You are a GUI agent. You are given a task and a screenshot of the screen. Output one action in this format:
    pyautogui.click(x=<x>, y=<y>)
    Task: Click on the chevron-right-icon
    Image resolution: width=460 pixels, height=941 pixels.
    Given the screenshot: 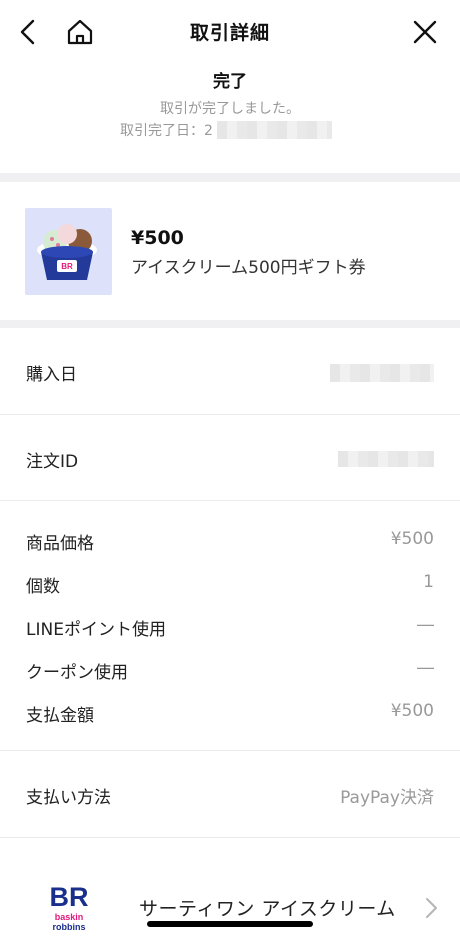 What is the action you would take?
    pyautogui.click(x=431, y=908)
    